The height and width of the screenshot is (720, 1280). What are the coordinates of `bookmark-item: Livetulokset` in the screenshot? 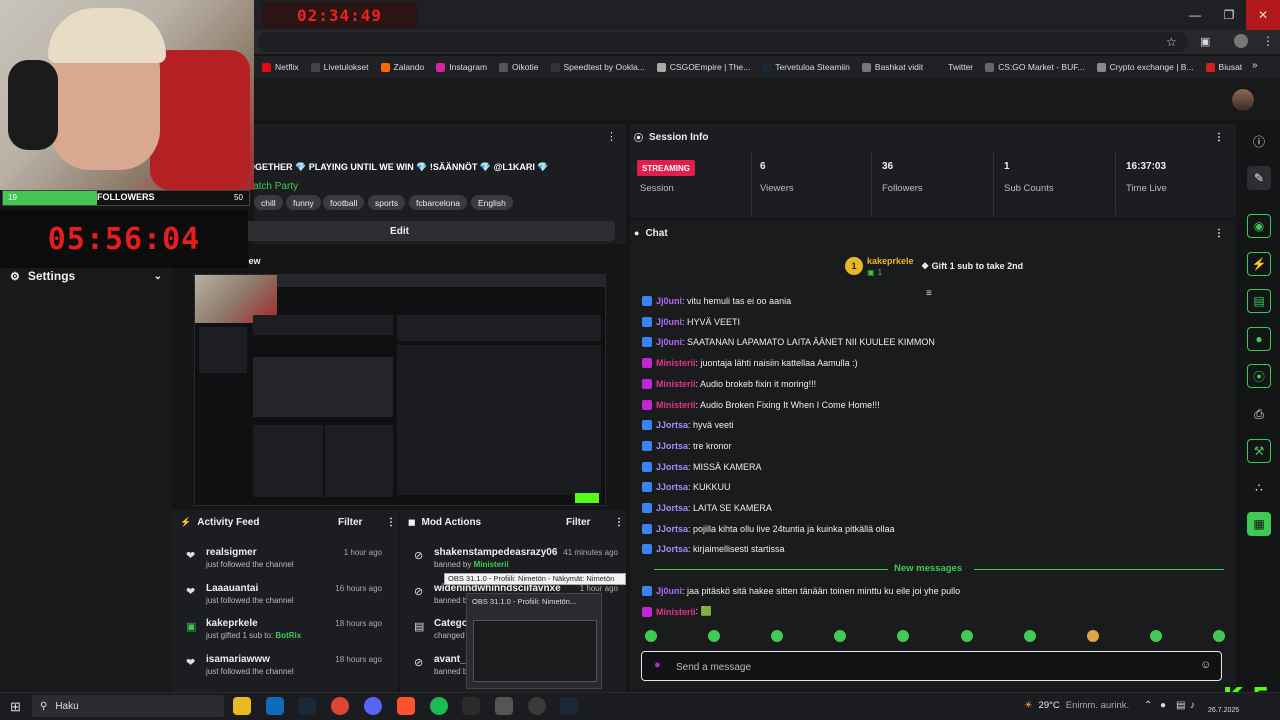 It's located at (339, 67).